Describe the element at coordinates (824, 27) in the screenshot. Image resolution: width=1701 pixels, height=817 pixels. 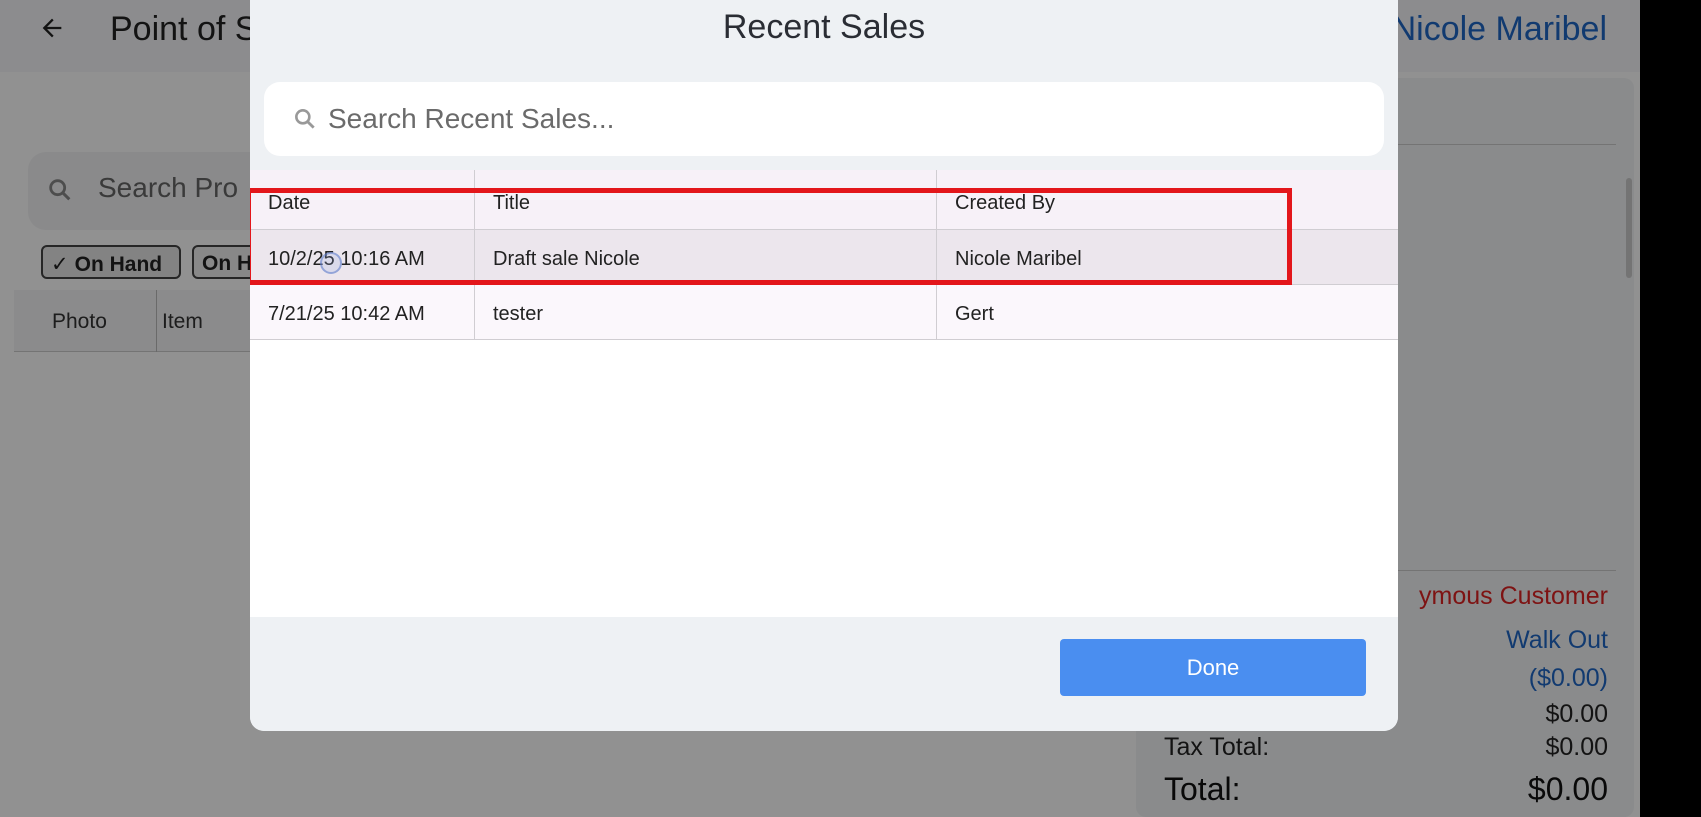
I see `dialog-title: Recent Sales` at that location.